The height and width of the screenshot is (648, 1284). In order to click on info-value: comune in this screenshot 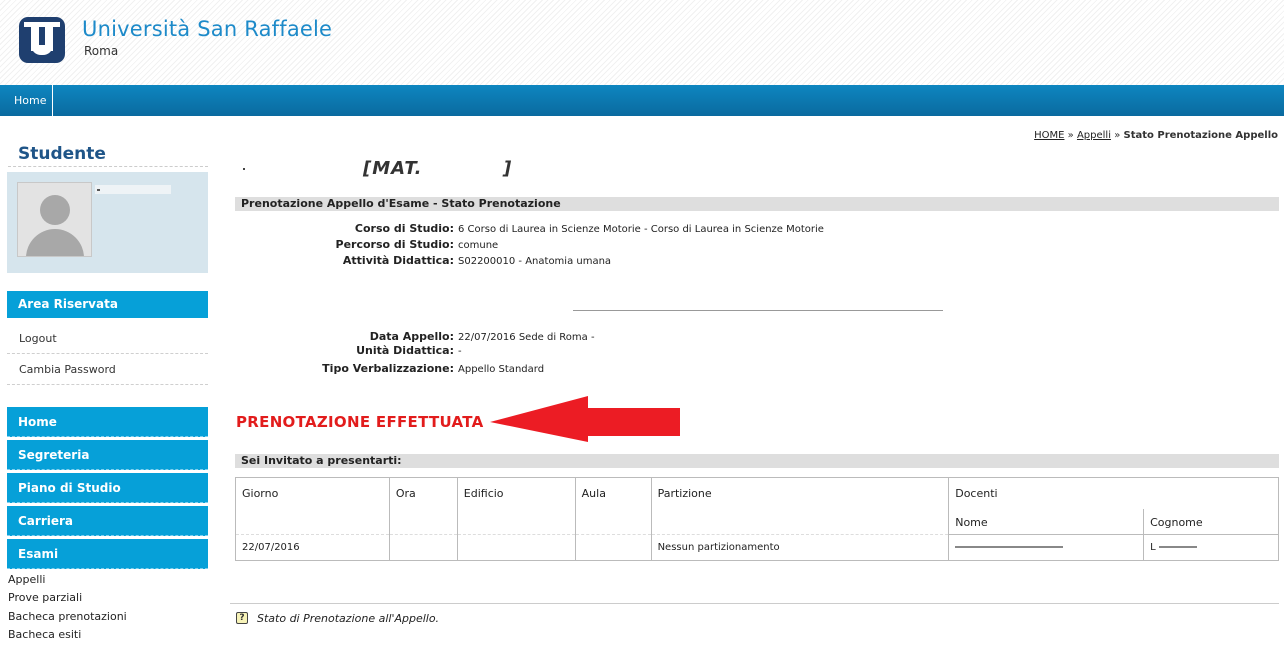, I will do `click(478, 245)`.